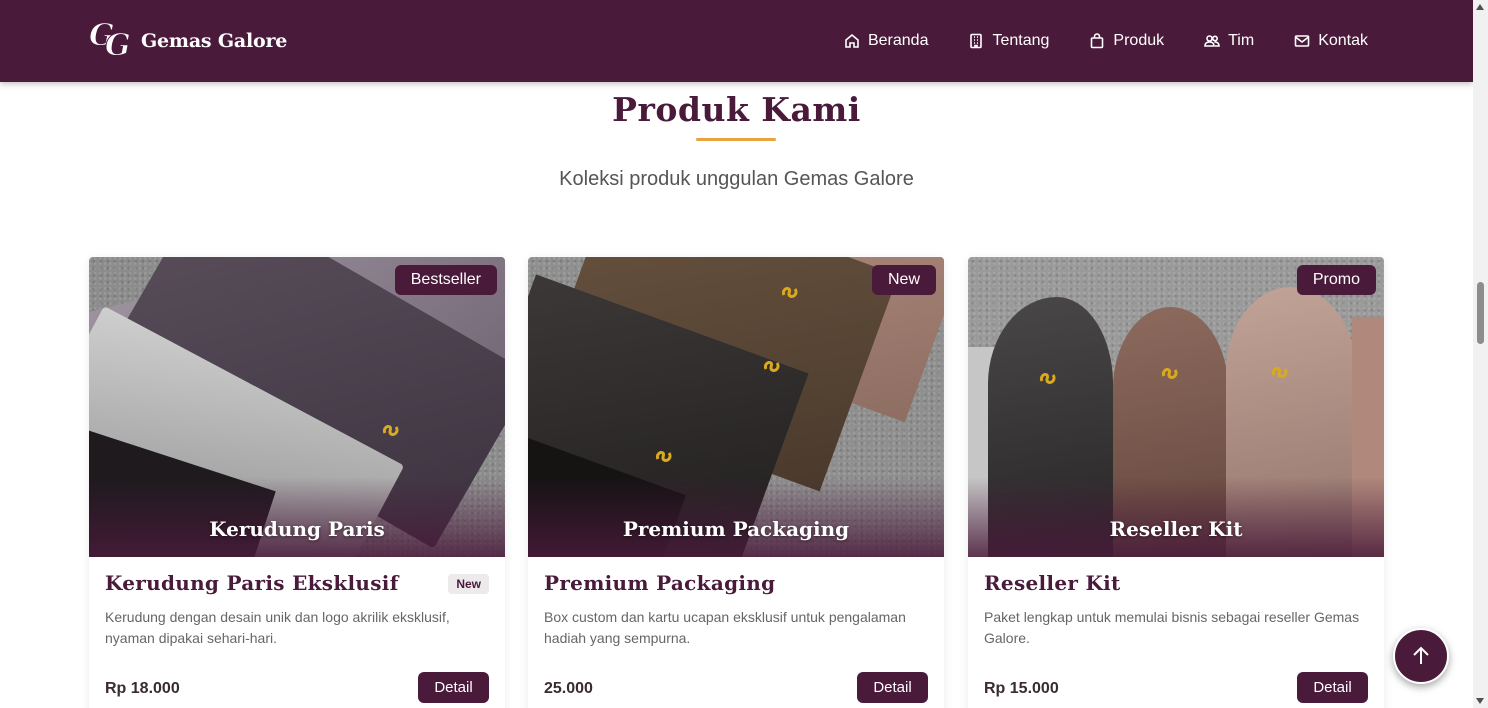 This screenshot has width=1488, height=708. I want to click on brand-logo-link: G G Gemas Galore, so click(188, 41).